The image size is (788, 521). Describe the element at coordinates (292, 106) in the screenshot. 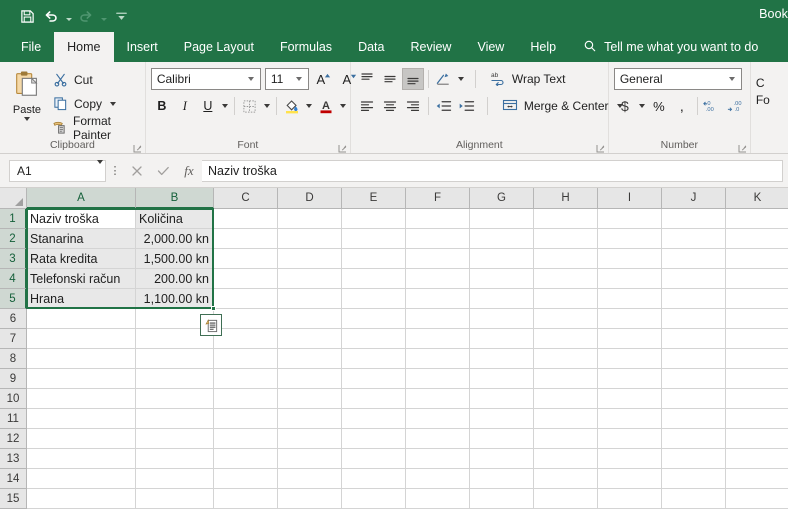

I see `fill-color-button` at that location.